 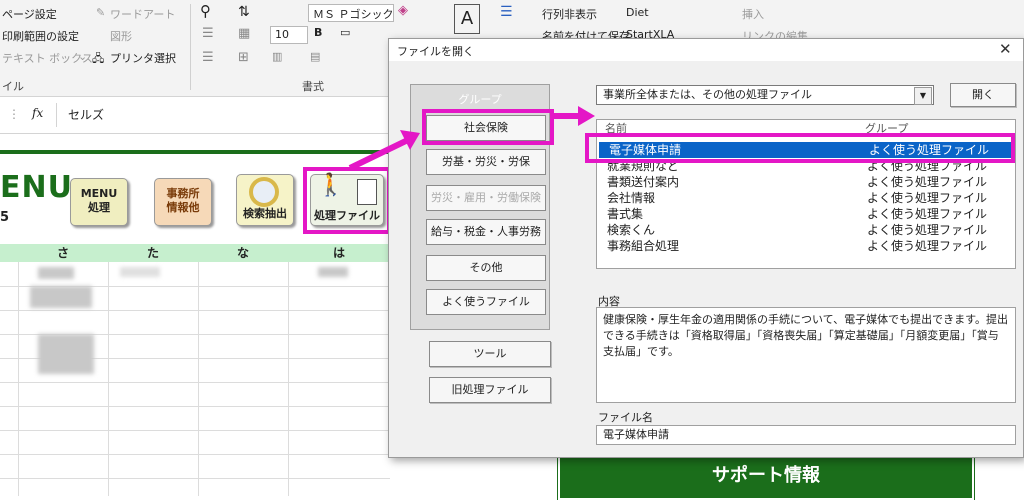 What do you see at coordinates (471, 138) in the screenshot?
I see `annotation-arrows` at bounding box center [471, 138].